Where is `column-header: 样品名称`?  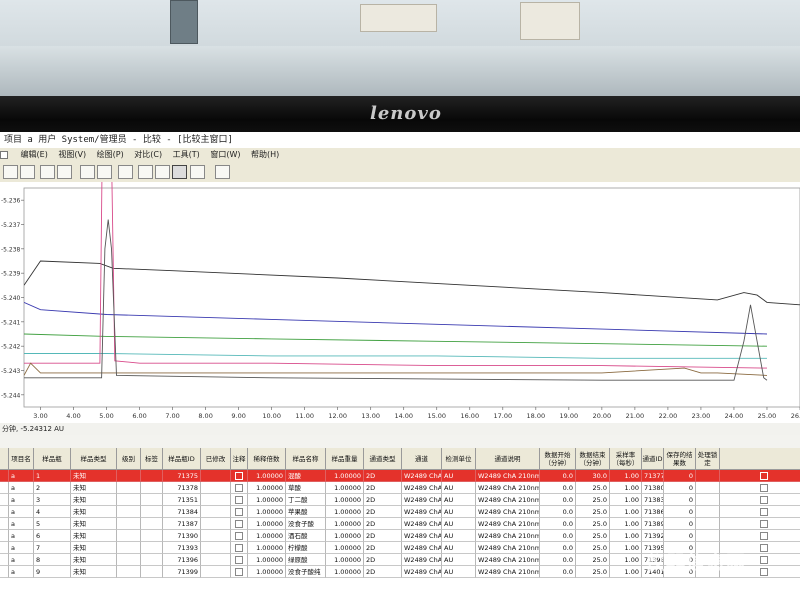 column-header: 样品名称 is located at coordinates (306, 459).